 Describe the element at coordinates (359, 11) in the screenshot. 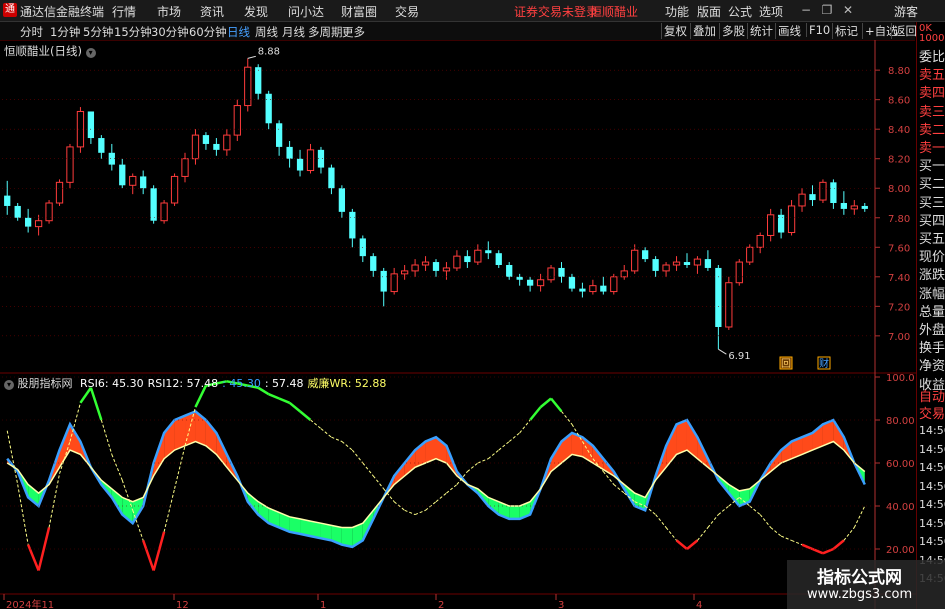

I see `menu-item-5: 财富圈` at that location.